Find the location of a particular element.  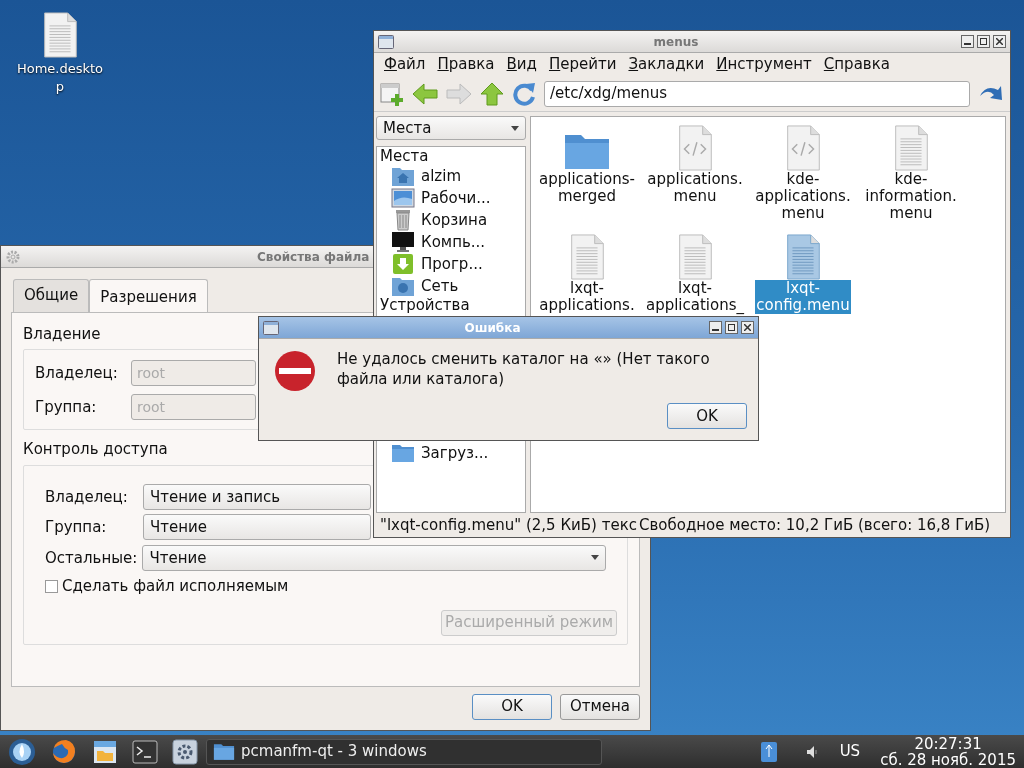

sidebar-heading: Места is located at coordinates (404, 156).